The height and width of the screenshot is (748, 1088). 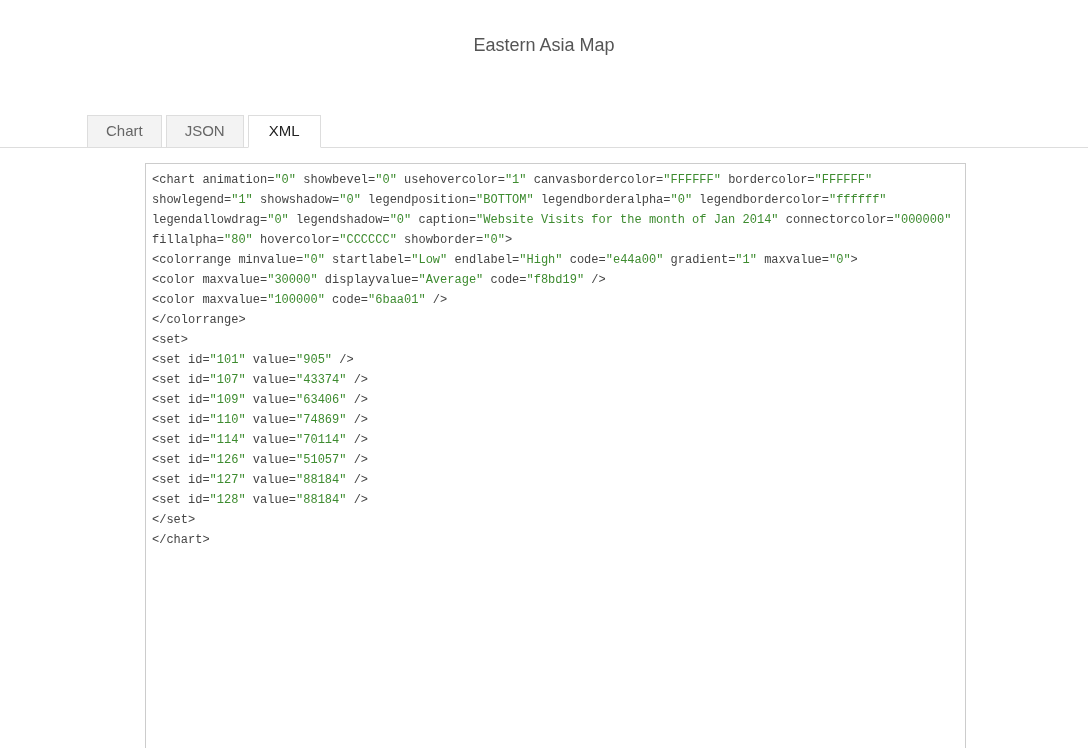 What do you see at coordinates (199, 320) in the screenshot?
I see `code-line: </colorrange>` at bounding box center [199, 320].